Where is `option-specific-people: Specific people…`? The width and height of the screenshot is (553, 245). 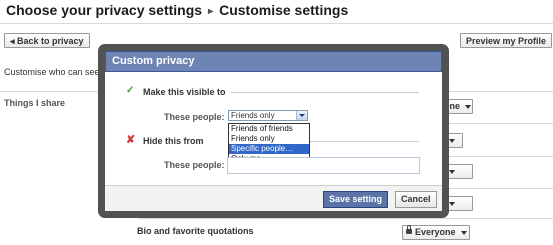 option-specific-people: Specific people… is located at coordinates (269, 149).